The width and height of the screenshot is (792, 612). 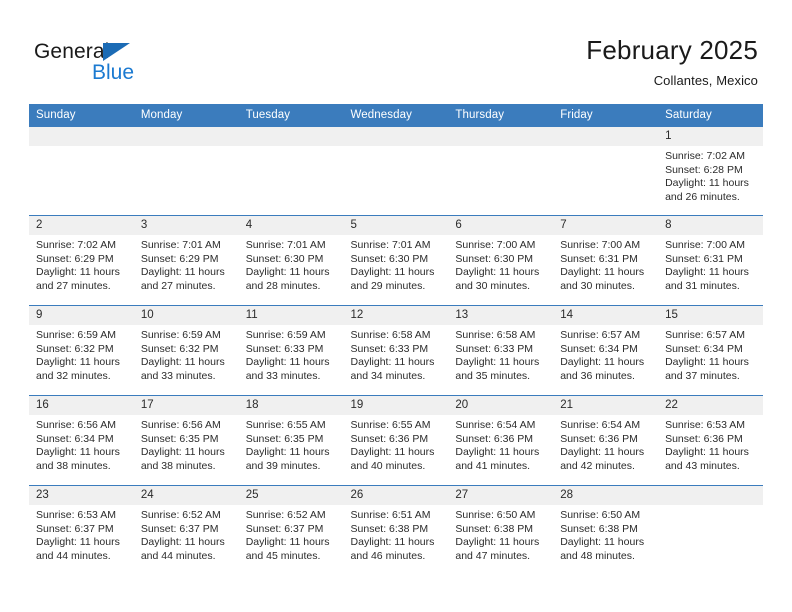 What do you see at coordinates (75, 258) in the screenshot?
I see `sunset-text: Sunset: 6:29 PM` at bounding box center [75, 258].